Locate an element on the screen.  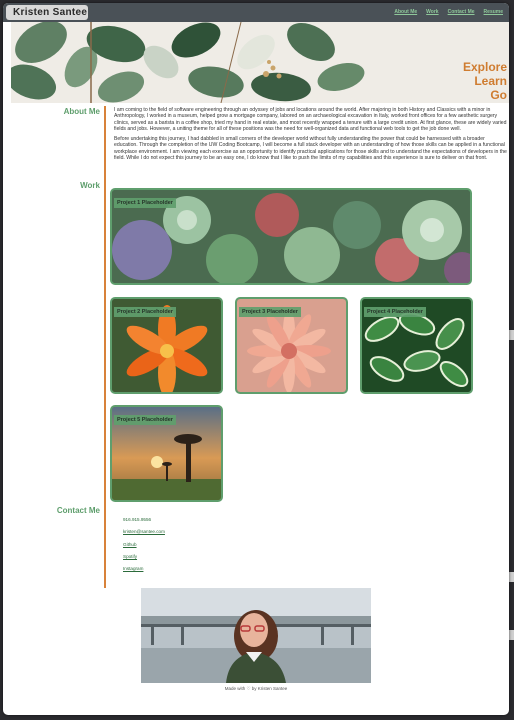
eucalyptus-leaves-image is located at coordinates (260, 62).